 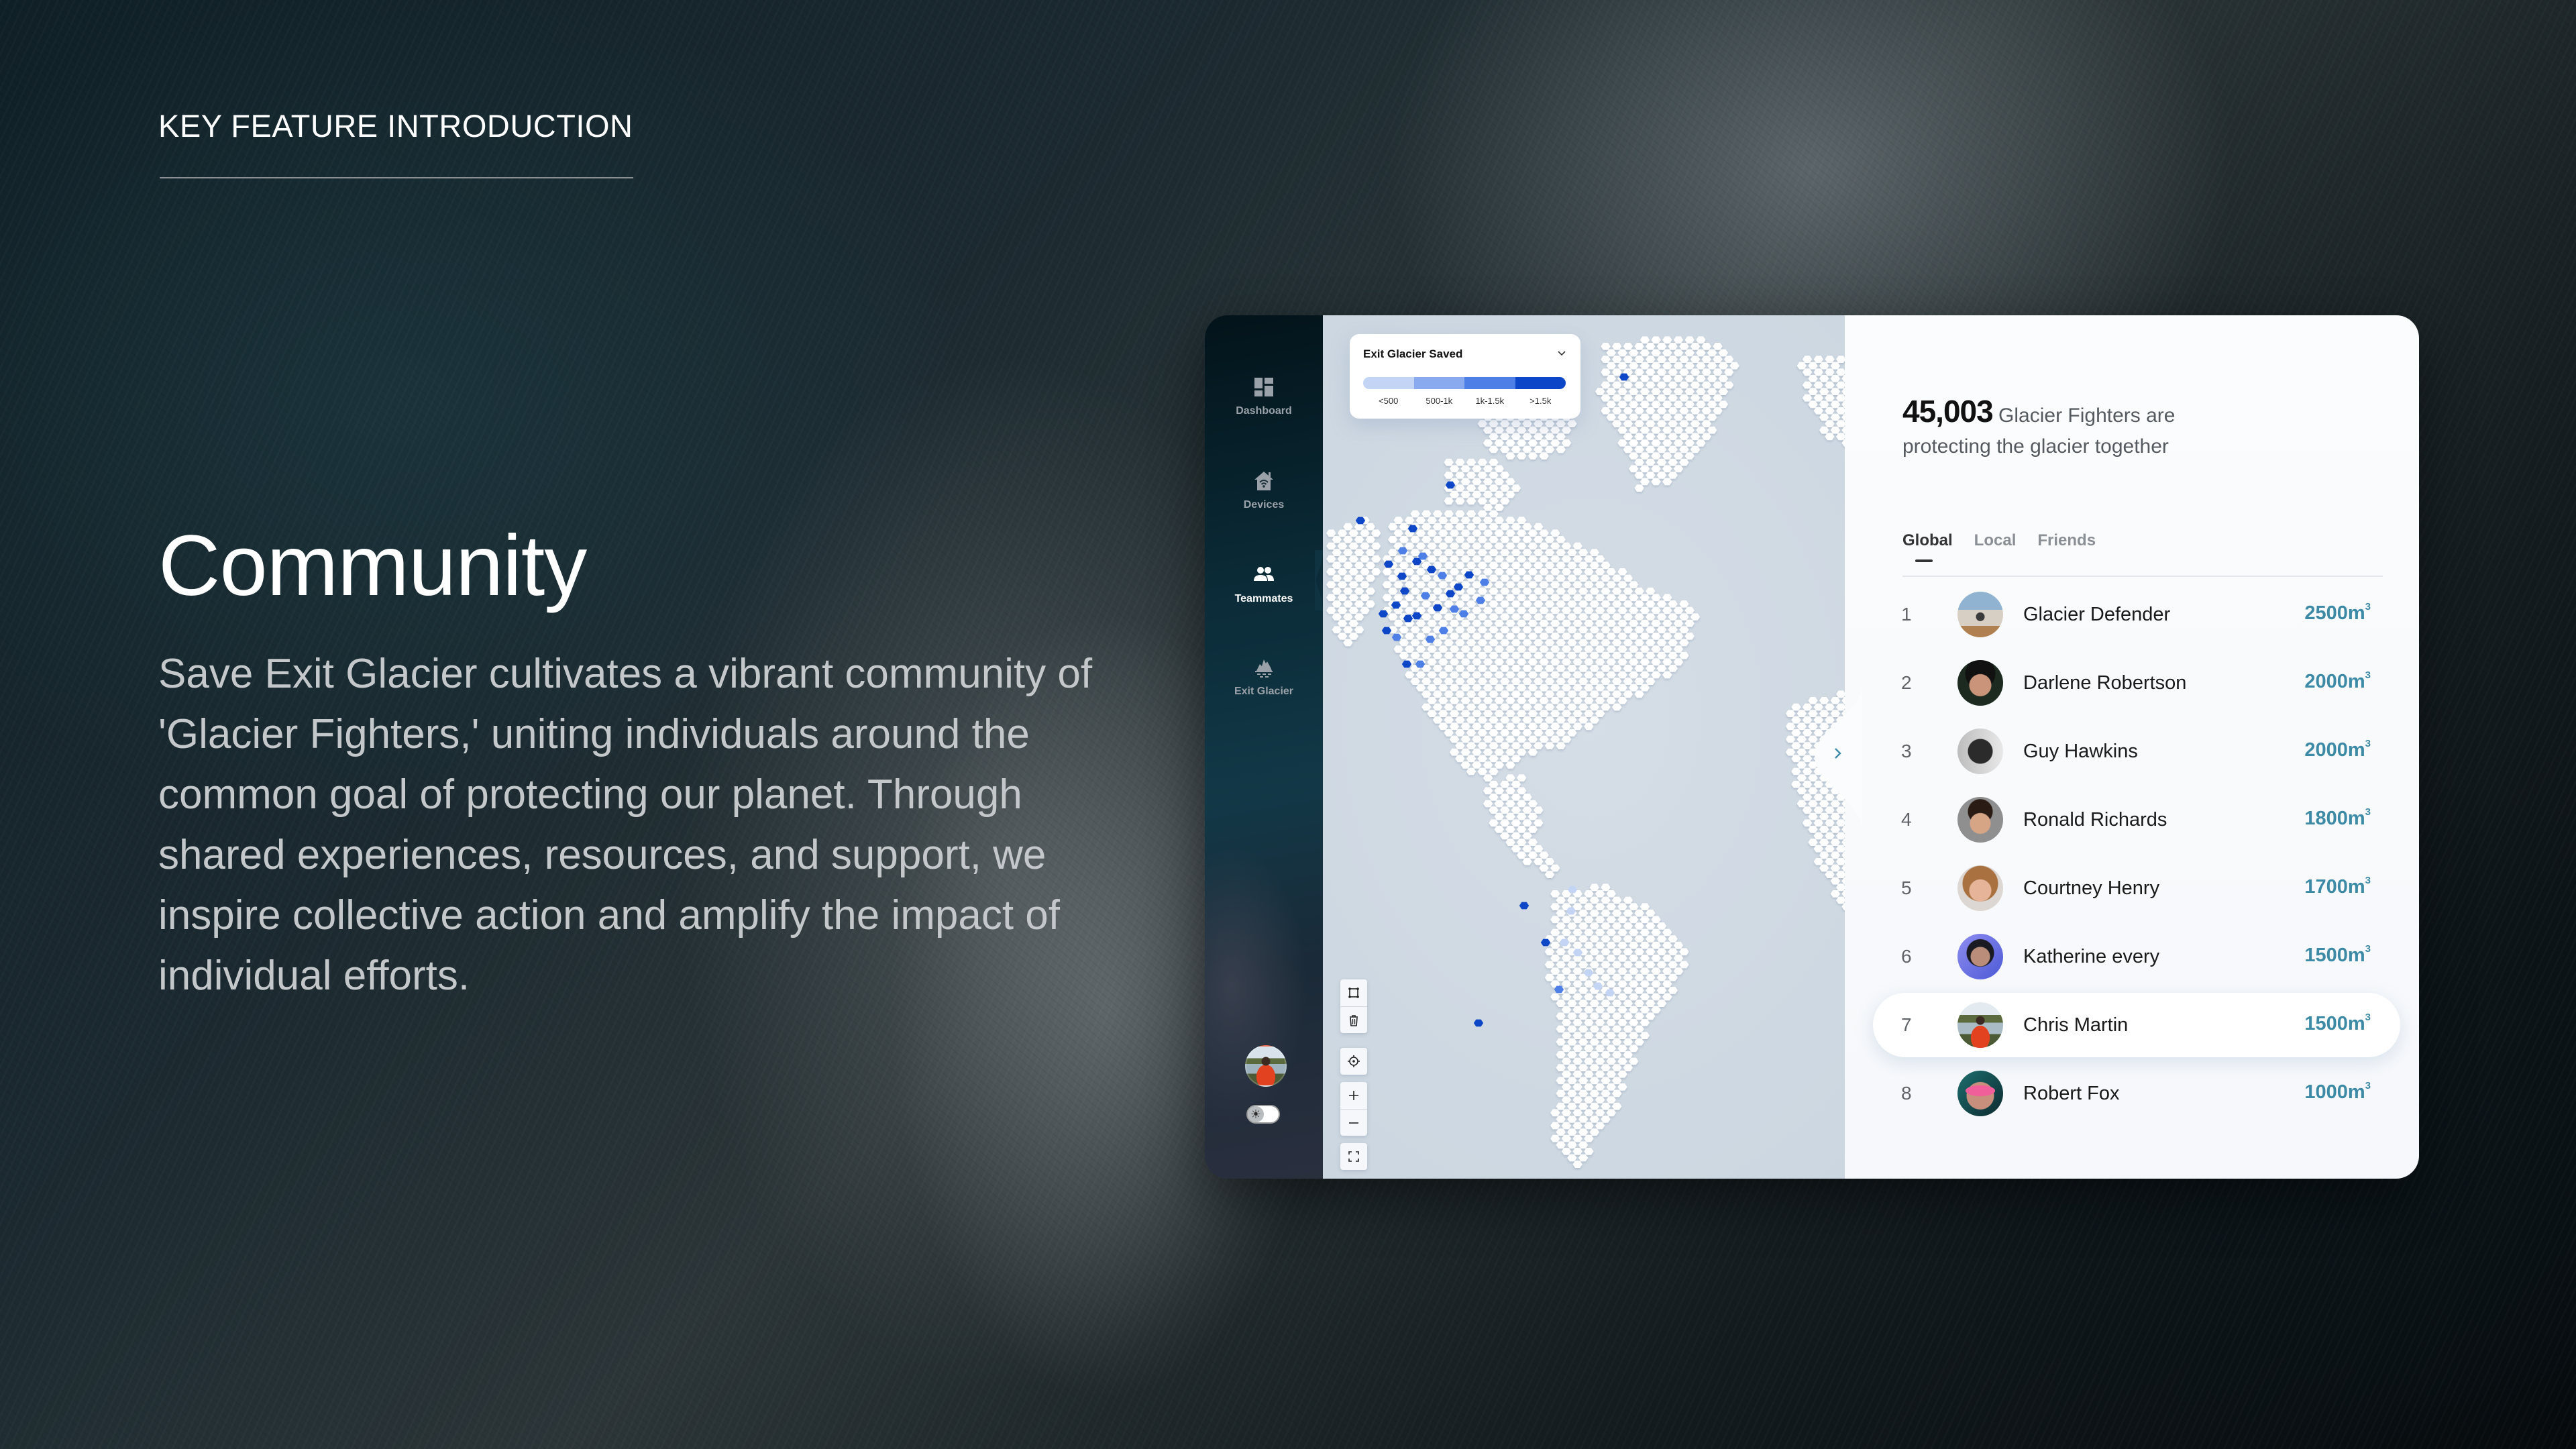 I want to click on leaderboard-row: 4 Ronald Richards 1800m3, so click(x=2136, y=820).